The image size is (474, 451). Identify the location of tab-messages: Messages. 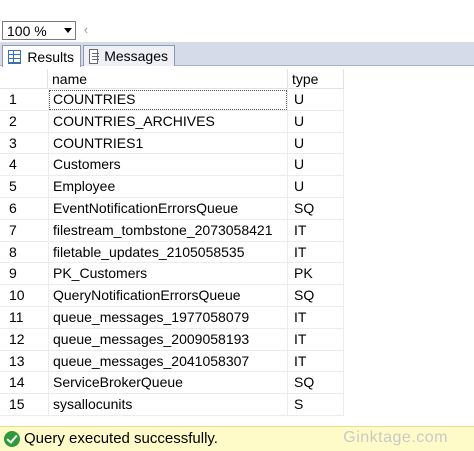
(129, 55).